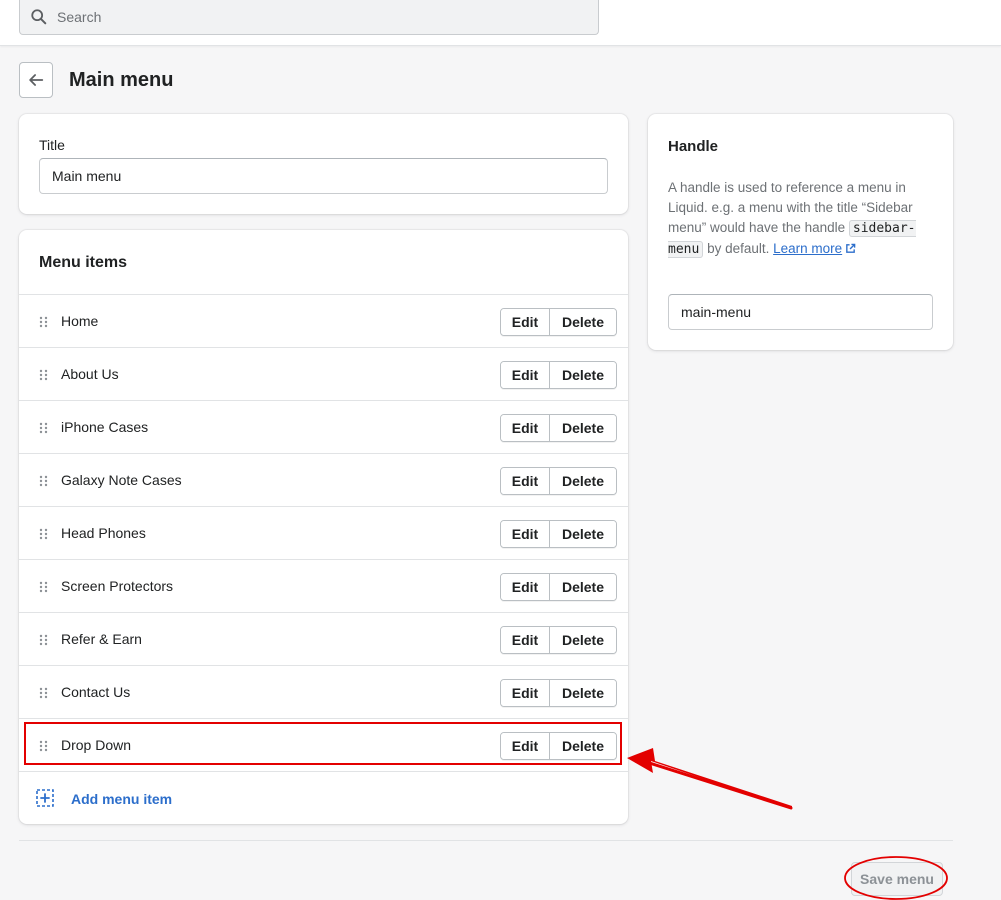 The image size is (1001, 900). Describe the element at coordinates (79, 17) in the screenshot. I see `search-placeholder: Search` at that location.